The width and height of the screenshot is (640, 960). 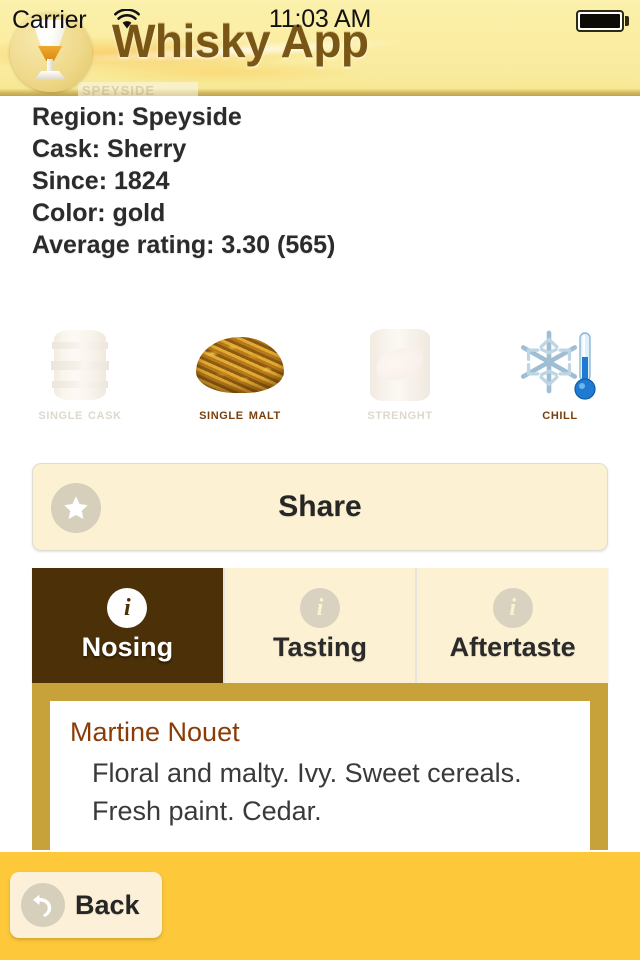 I want to click on attribute-single-cask: Single Cask, so click(x=80, y=368).